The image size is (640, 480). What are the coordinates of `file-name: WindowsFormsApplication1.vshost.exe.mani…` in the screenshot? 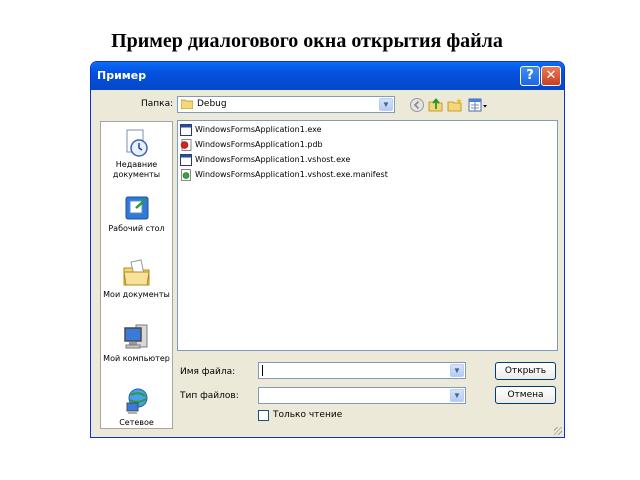 It's located at (291, 174).